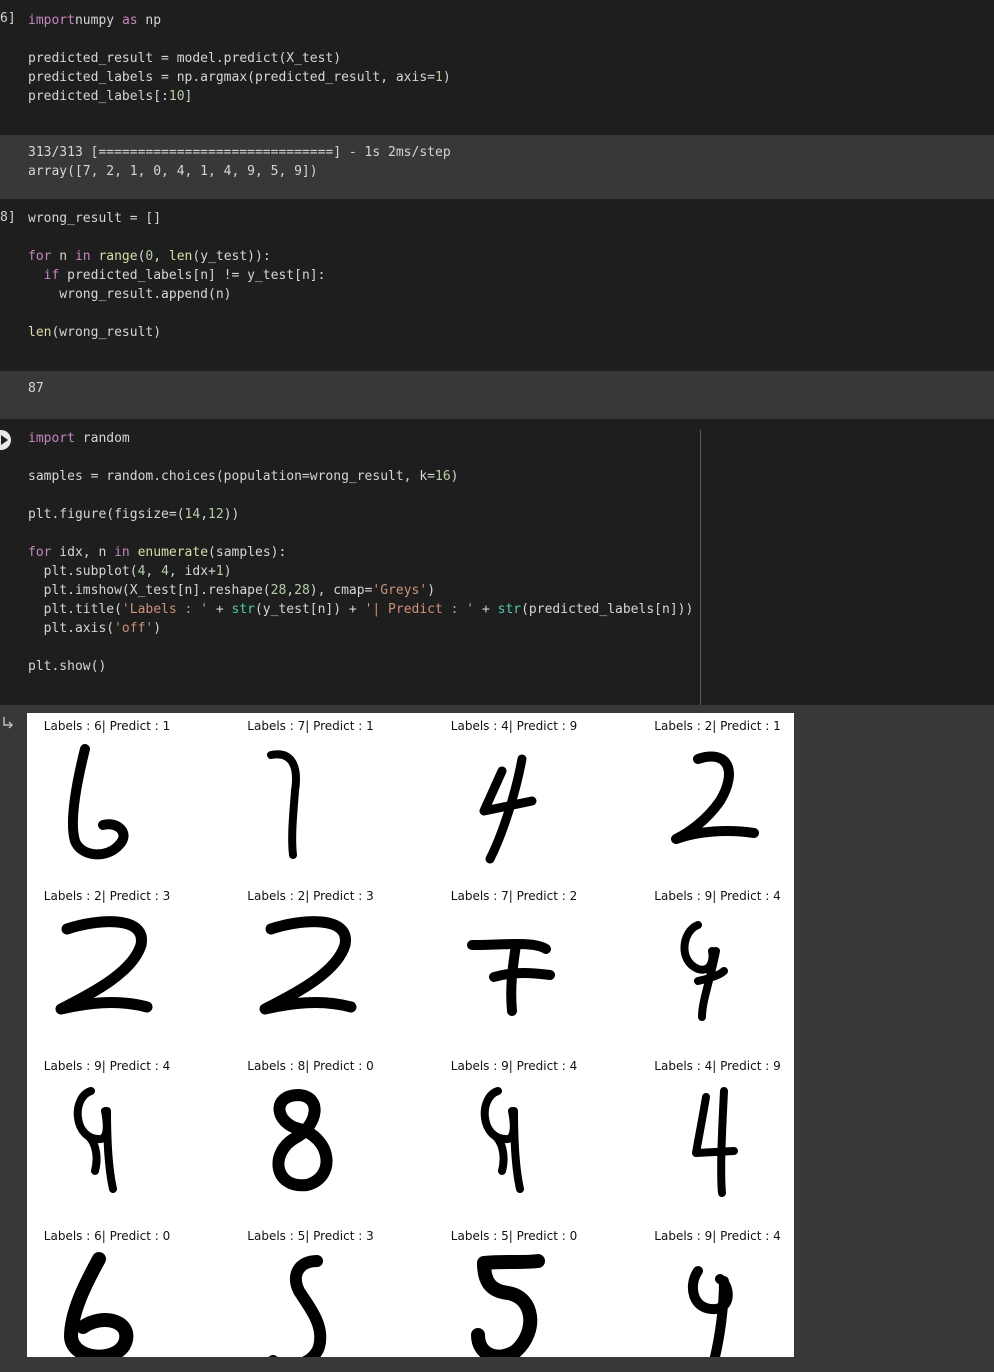 This screenshot has width=994, height=1372. I want to click on code-line: for n in range(0, len(y_test)):, so click(149, 256).